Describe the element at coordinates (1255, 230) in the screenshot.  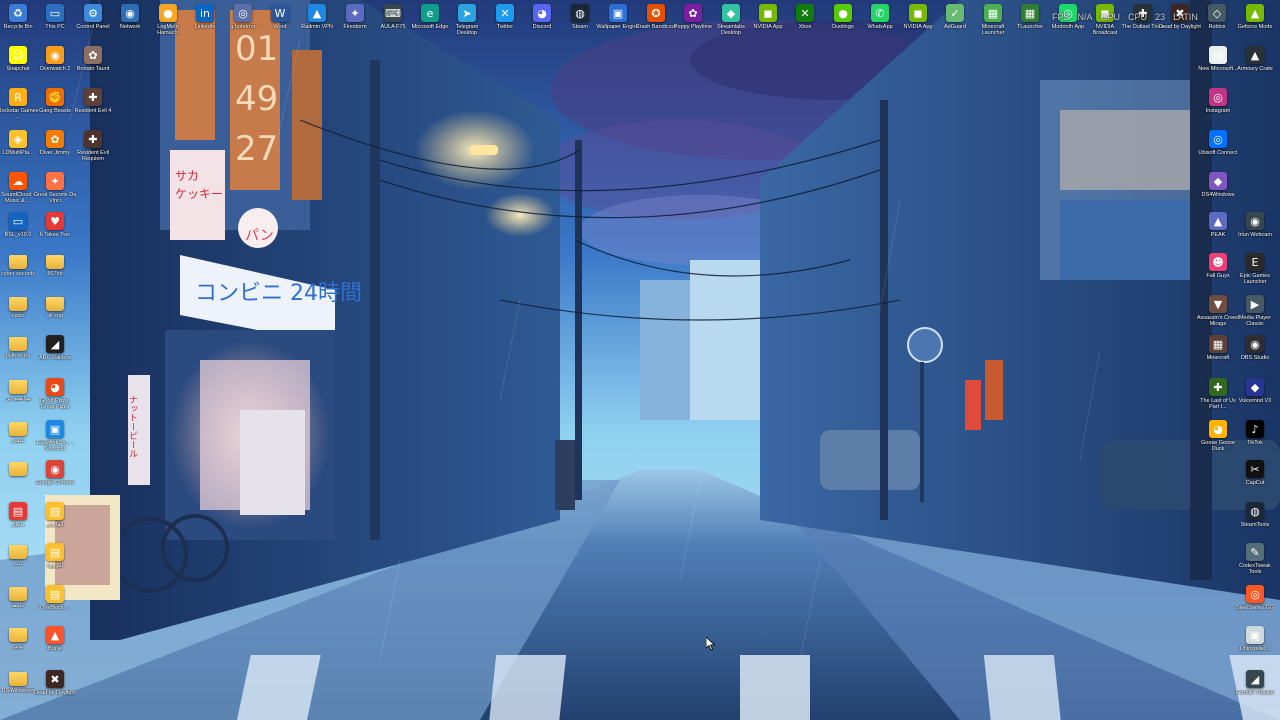
I see `desktop-icon-iriun-webcam: ◉ Iriun Webcam` at that location.